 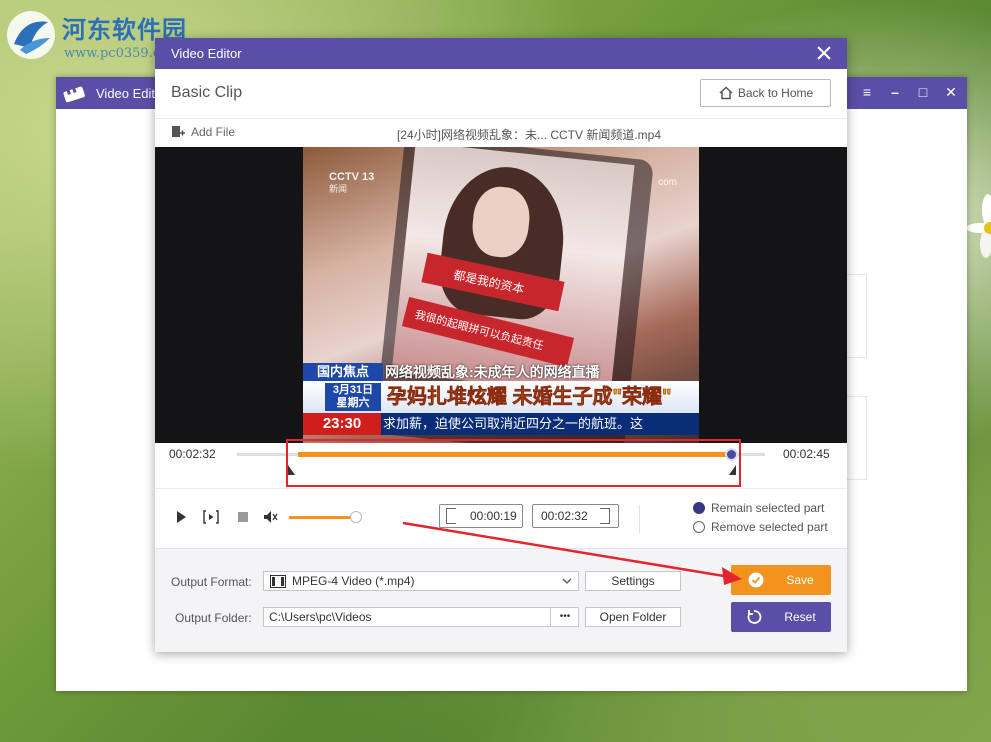 What do you see at coordinates (529, 135) in the screenshot?
I see `file-name: [24小时]网络视频乱象：未... CCTV 新闻频道.mp4` at bounding box center [529, 135].